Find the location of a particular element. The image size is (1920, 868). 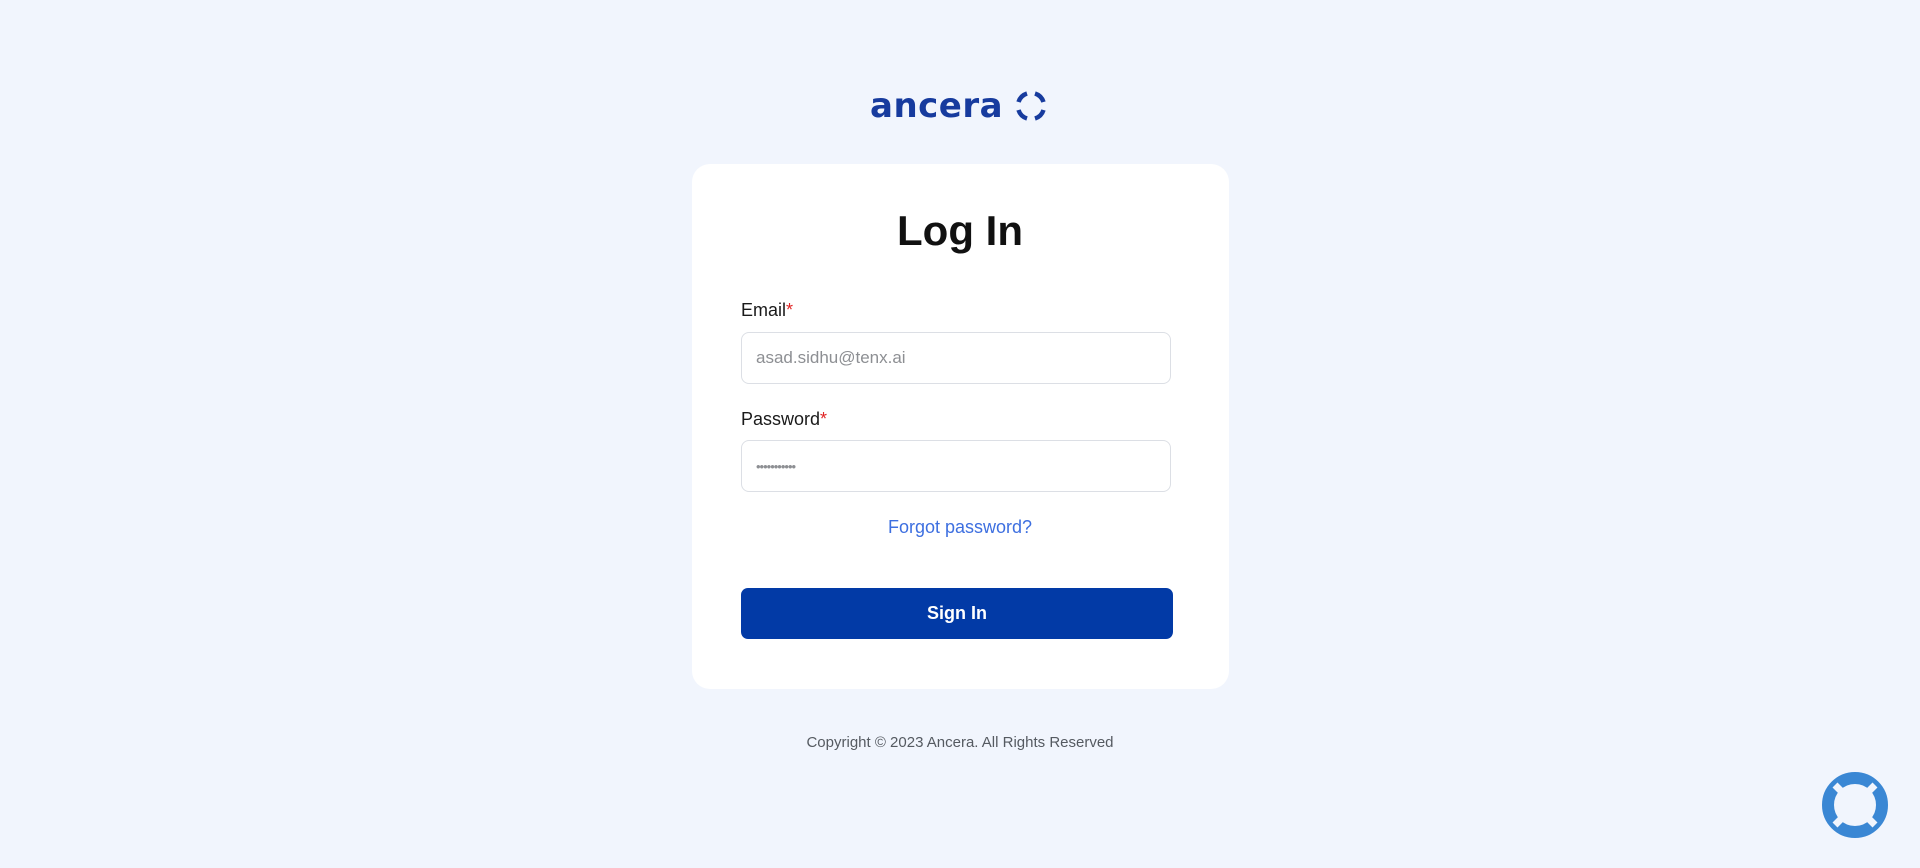

forgot-password-link: Forgot password? is located at coordinates (960, 527).